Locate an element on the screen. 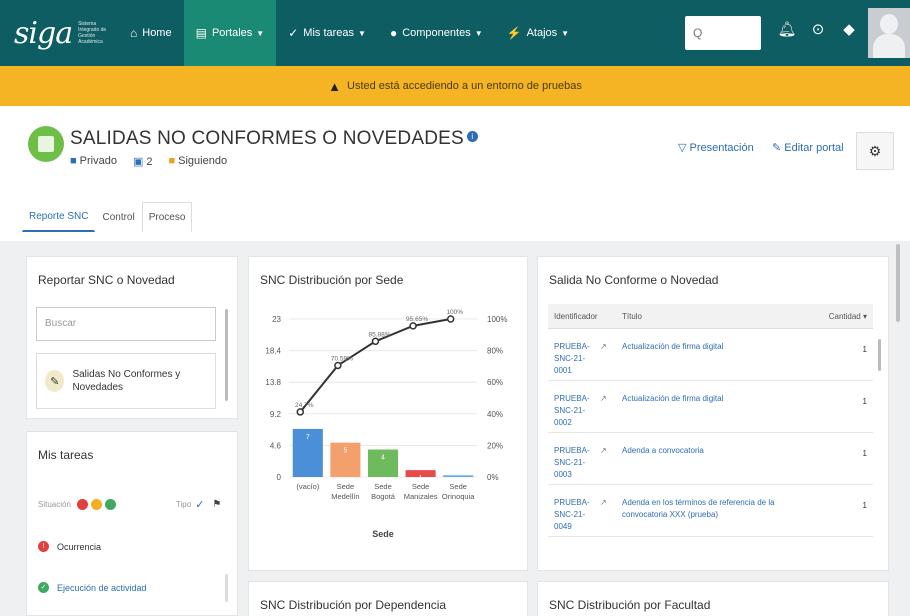  nav-home: ⌂ Home is located at coordinates (151, 33).